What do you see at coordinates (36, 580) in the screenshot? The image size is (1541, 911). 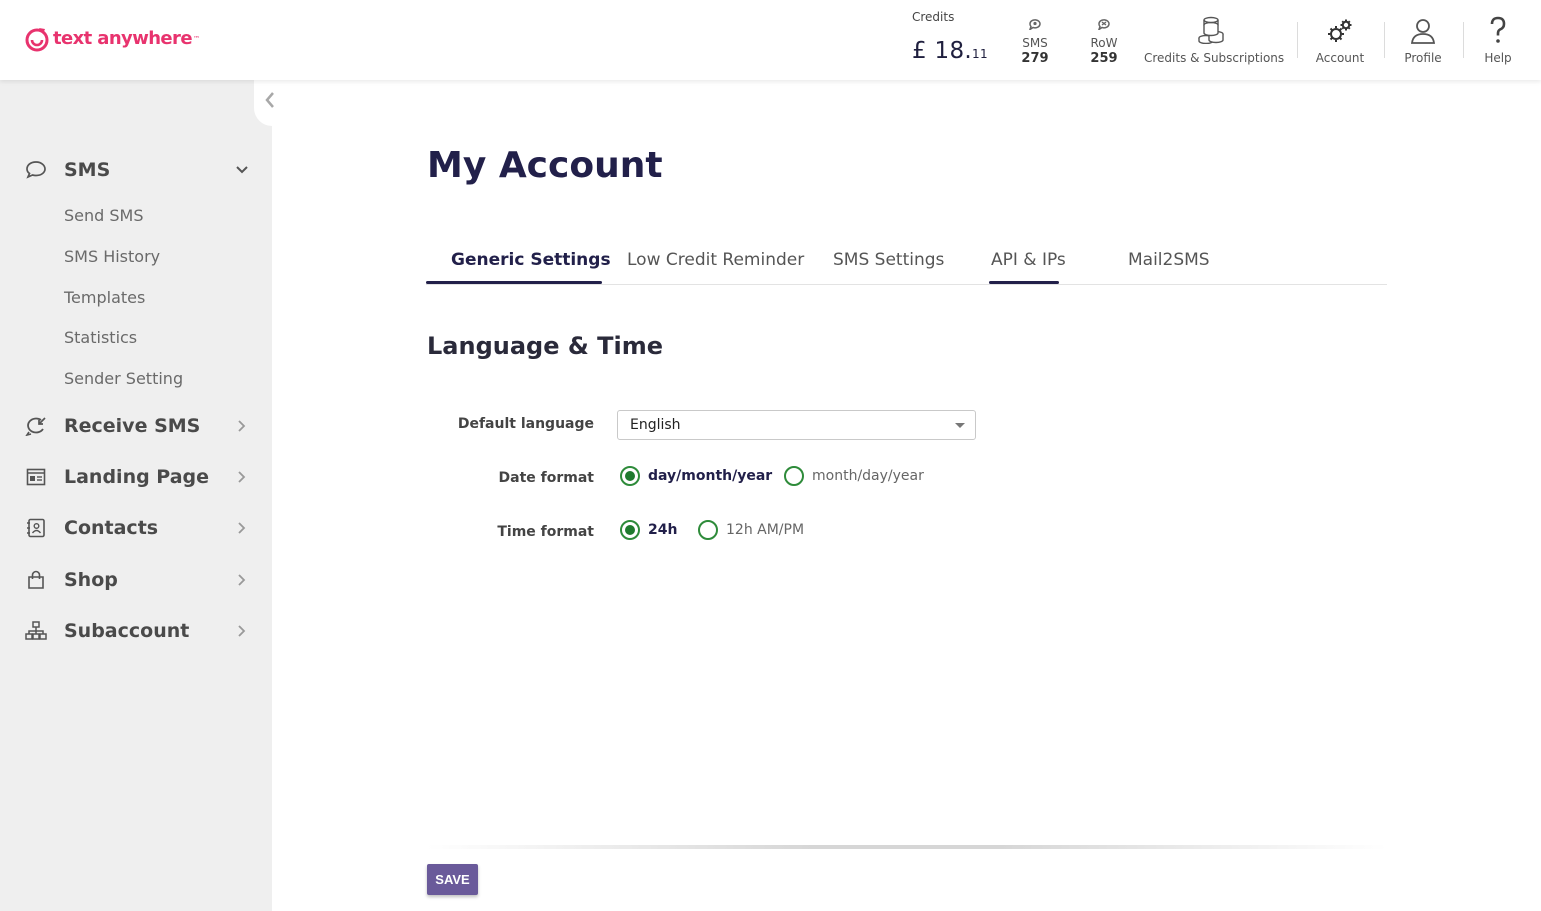 I see `shopping-bag-icon` at bounding box center [36, 580].